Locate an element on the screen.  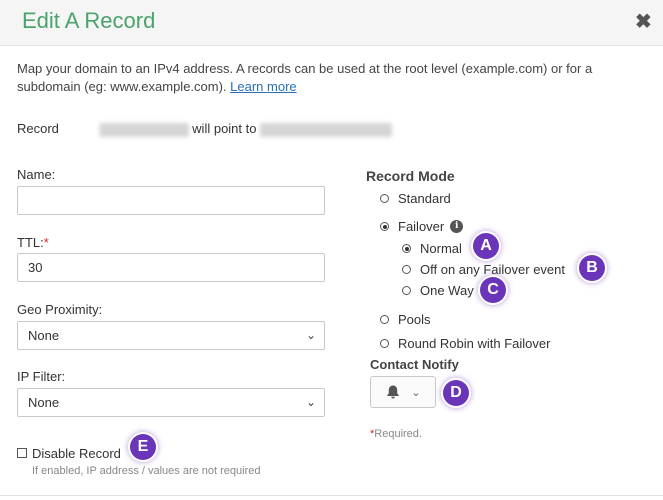
geo-proximity-value: None is located at coordinates (44, 335).